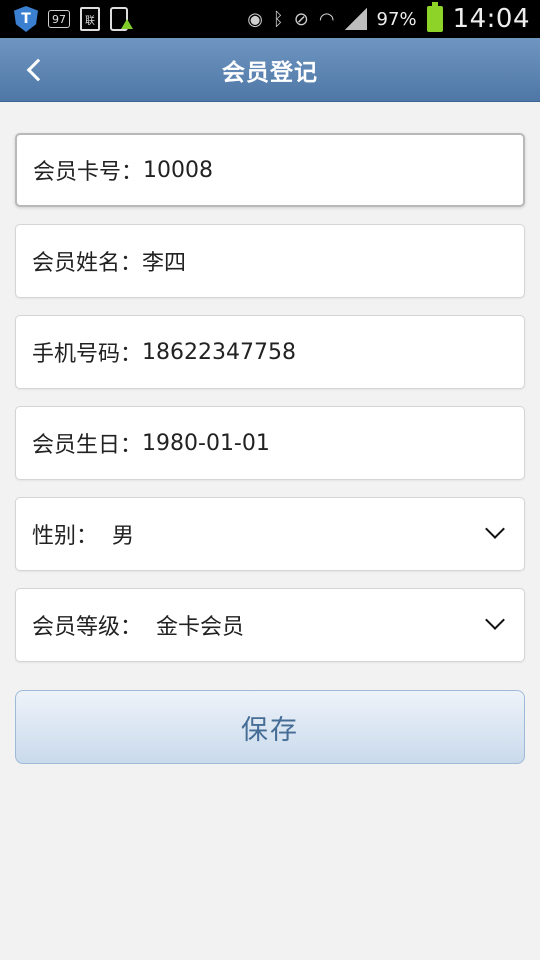 The image size is (540, 960). Describe the element at coordinates (26, 19) in the screenshot. I see `shield-icon: T` at that location.